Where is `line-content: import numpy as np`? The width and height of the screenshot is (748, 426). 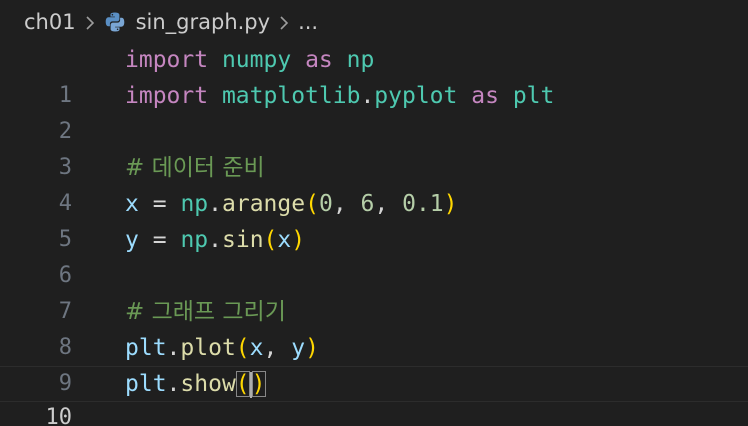
line-content: import numpy as np is located at coordinates (249, 60).